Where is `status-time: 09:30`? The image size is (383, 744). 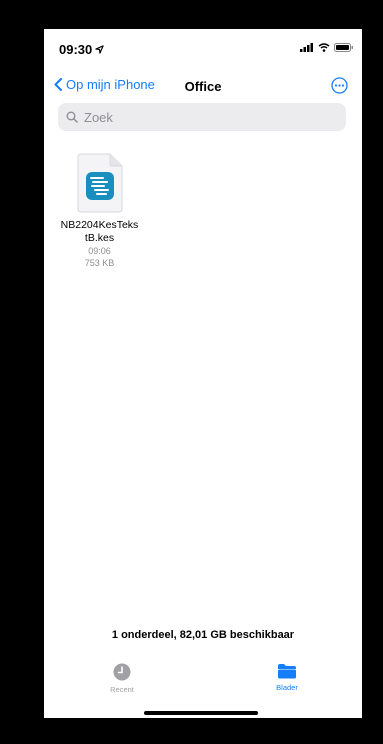
status-time: 09:30 is located at coordinates (81, 49).